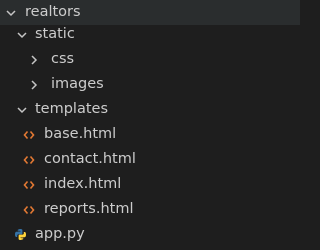 The width and height of the screenshot is (320, 250). What do you see at coordinates (55, 34) in the screenshot?
I see `tree-item-label: static` at bounding box center [55, 34].